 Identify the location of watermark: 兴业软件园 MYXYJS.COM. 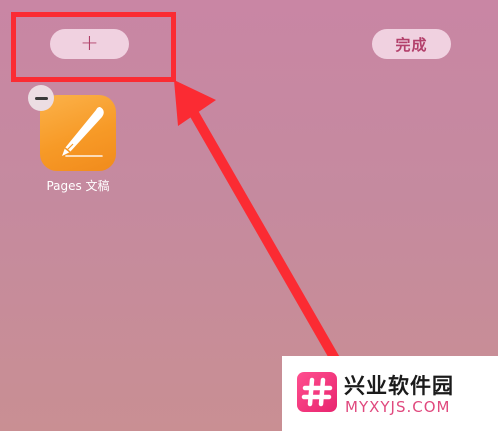
(390, 393).